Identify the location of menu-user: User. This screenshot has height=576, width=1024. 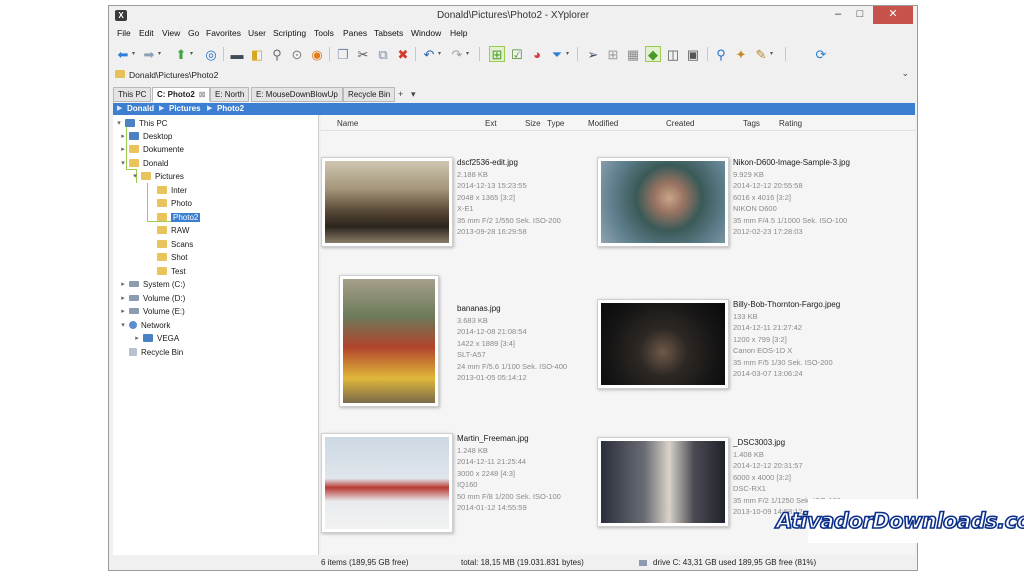
(257, 33).